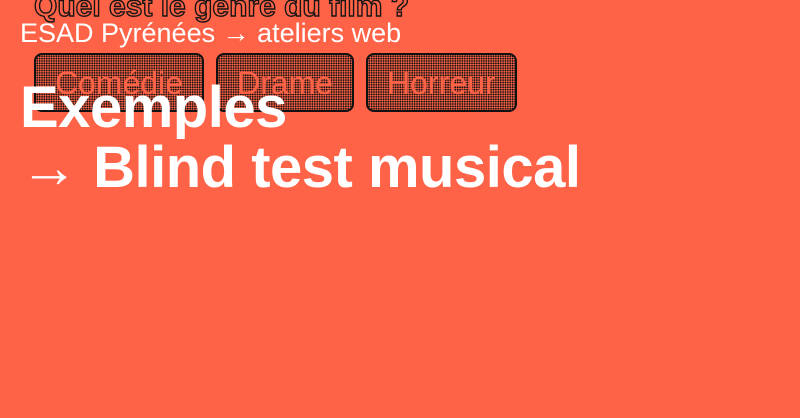 The image size is (800, 418). I want to click on title-line-2: → Blind test musical, so click(300, 167).